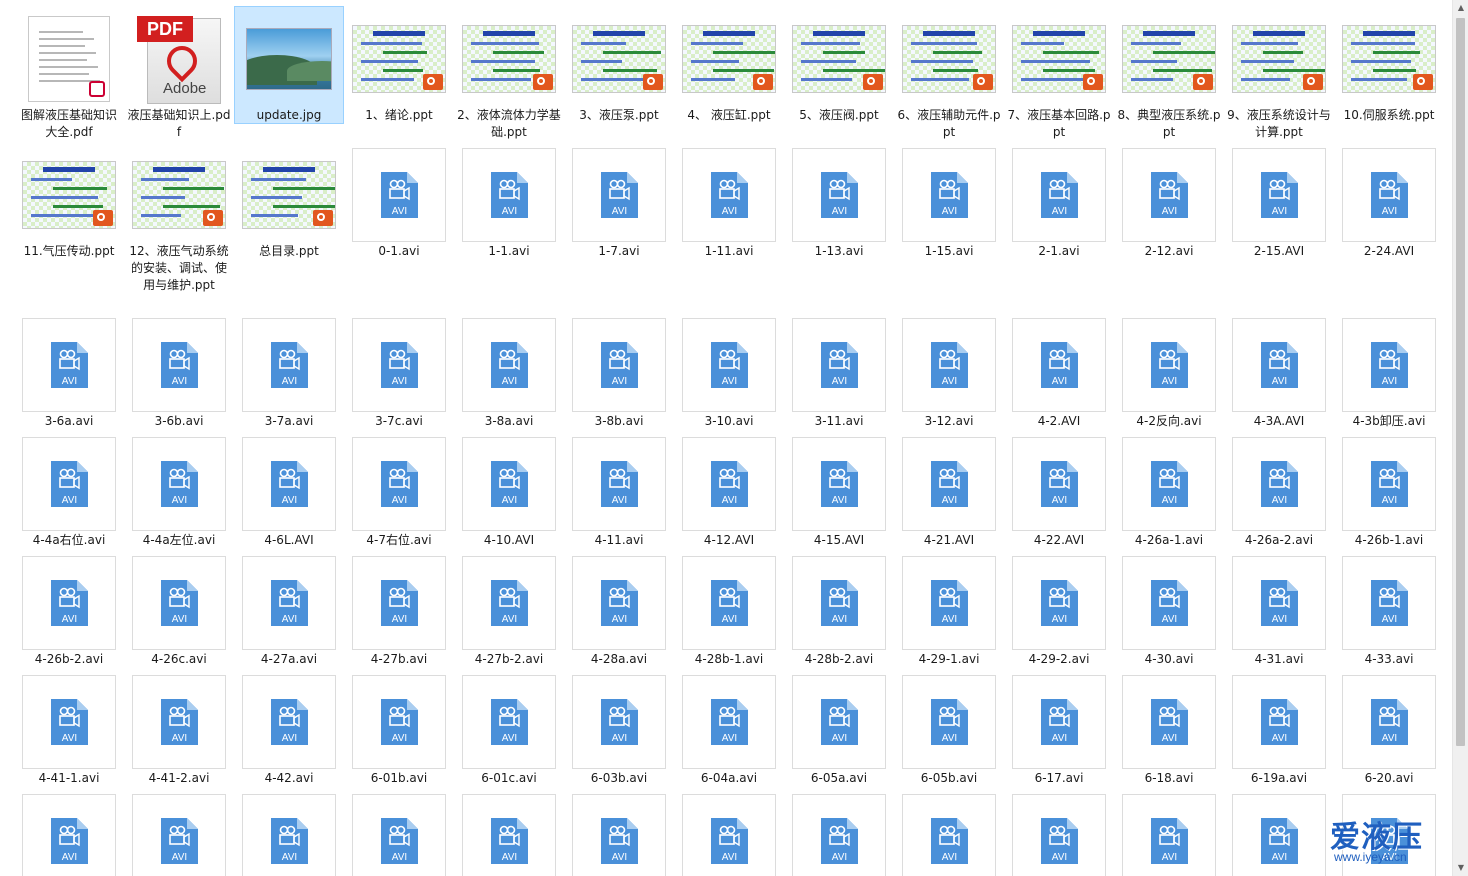 This screenshot has width=1468, height=876. I want to click on file-item: AVI 4-21.AVI, so click(949, 490).